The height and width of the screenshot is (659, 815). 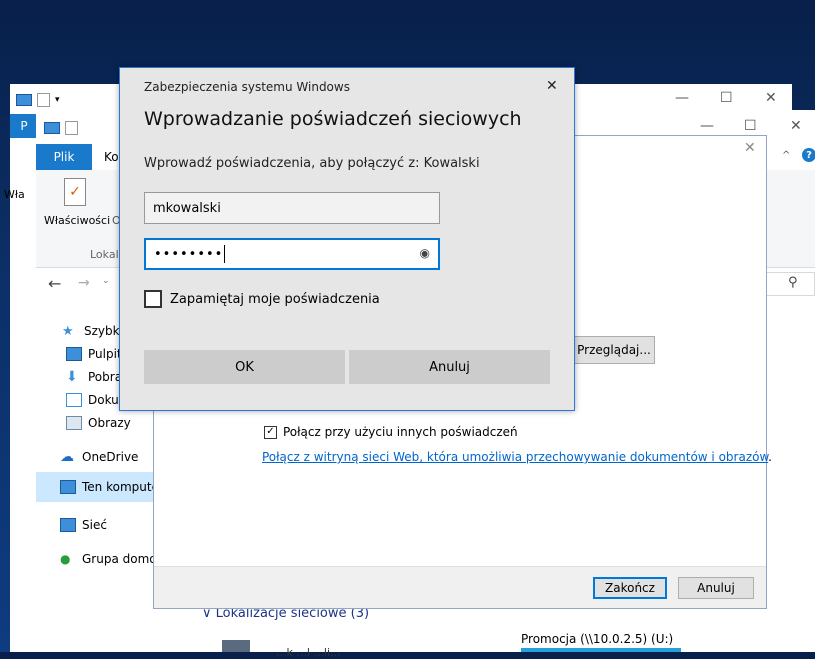 What do you see at coordinates (716, 588) in the screenshot?
I see `wizard-cancel-button: Anuluj` at bounding box center [716, 588].